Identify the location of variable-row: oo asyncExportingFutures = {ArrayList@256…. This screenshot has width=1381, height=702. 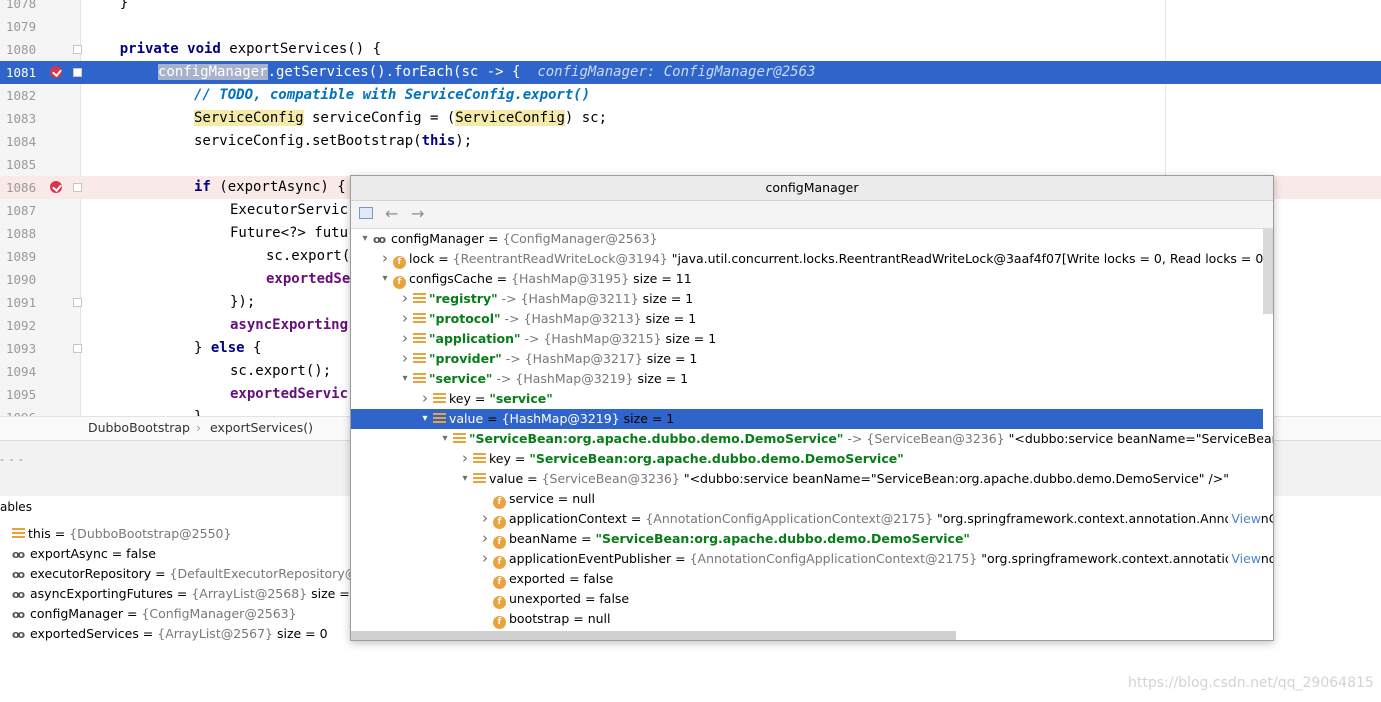
(187, 594).